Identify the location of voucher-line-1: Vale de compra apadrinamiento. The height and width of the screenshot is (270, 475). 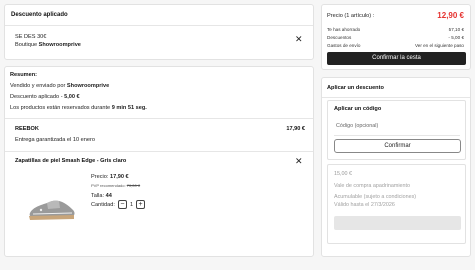
(372, 186).